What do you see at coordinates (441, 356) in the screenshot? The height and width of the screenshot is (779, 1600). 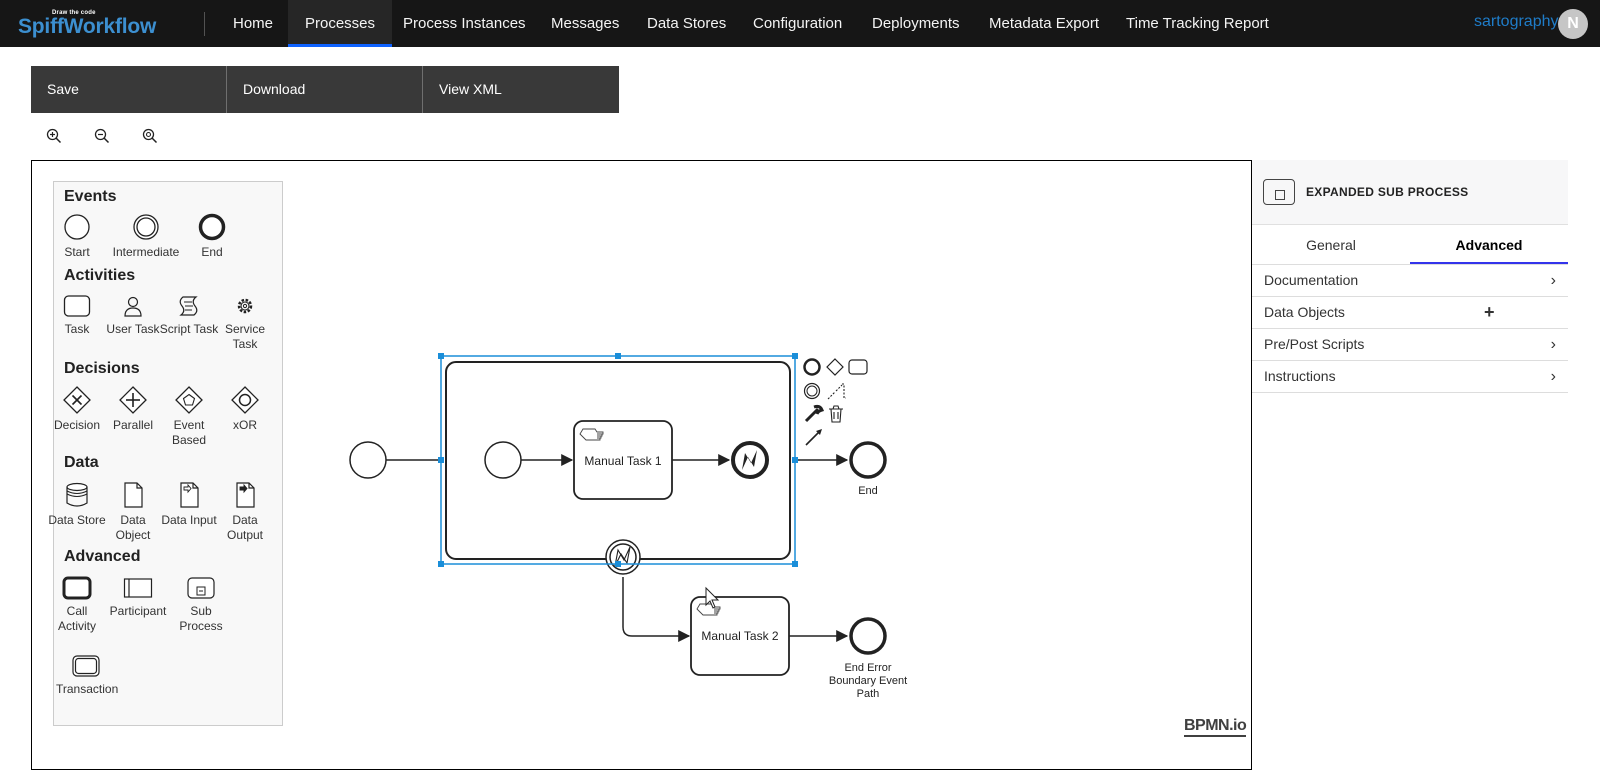 I see `resize-handle-nw` at bounding box center [441, 356].